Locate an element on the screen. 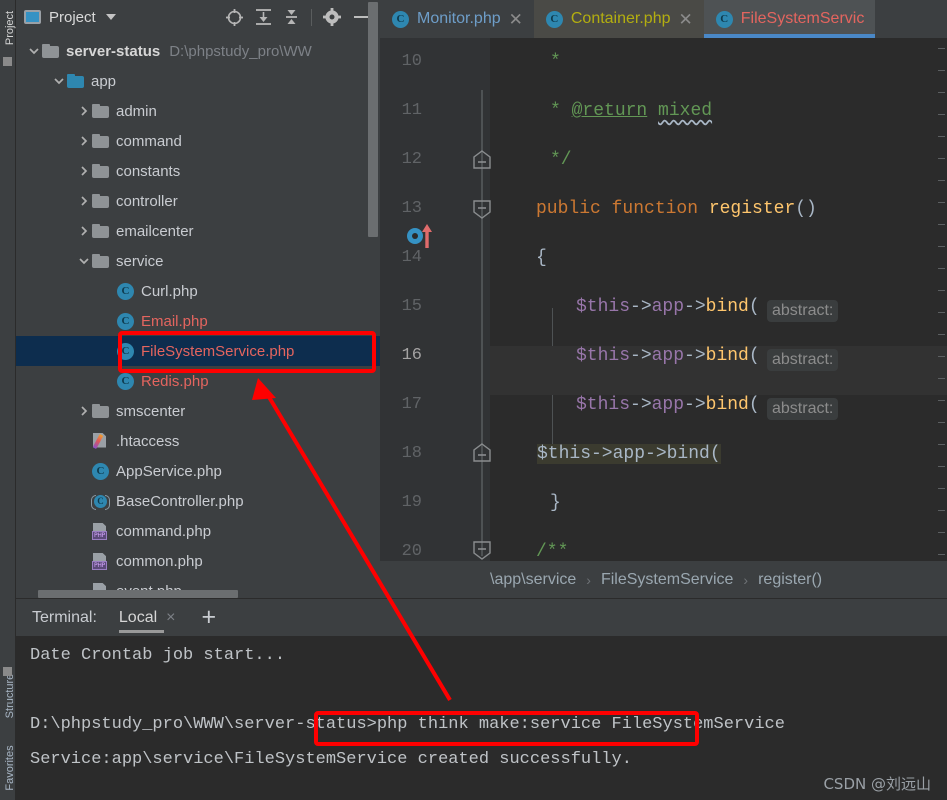  tree-item: C Redis.php is located at coordinates (198, 381).